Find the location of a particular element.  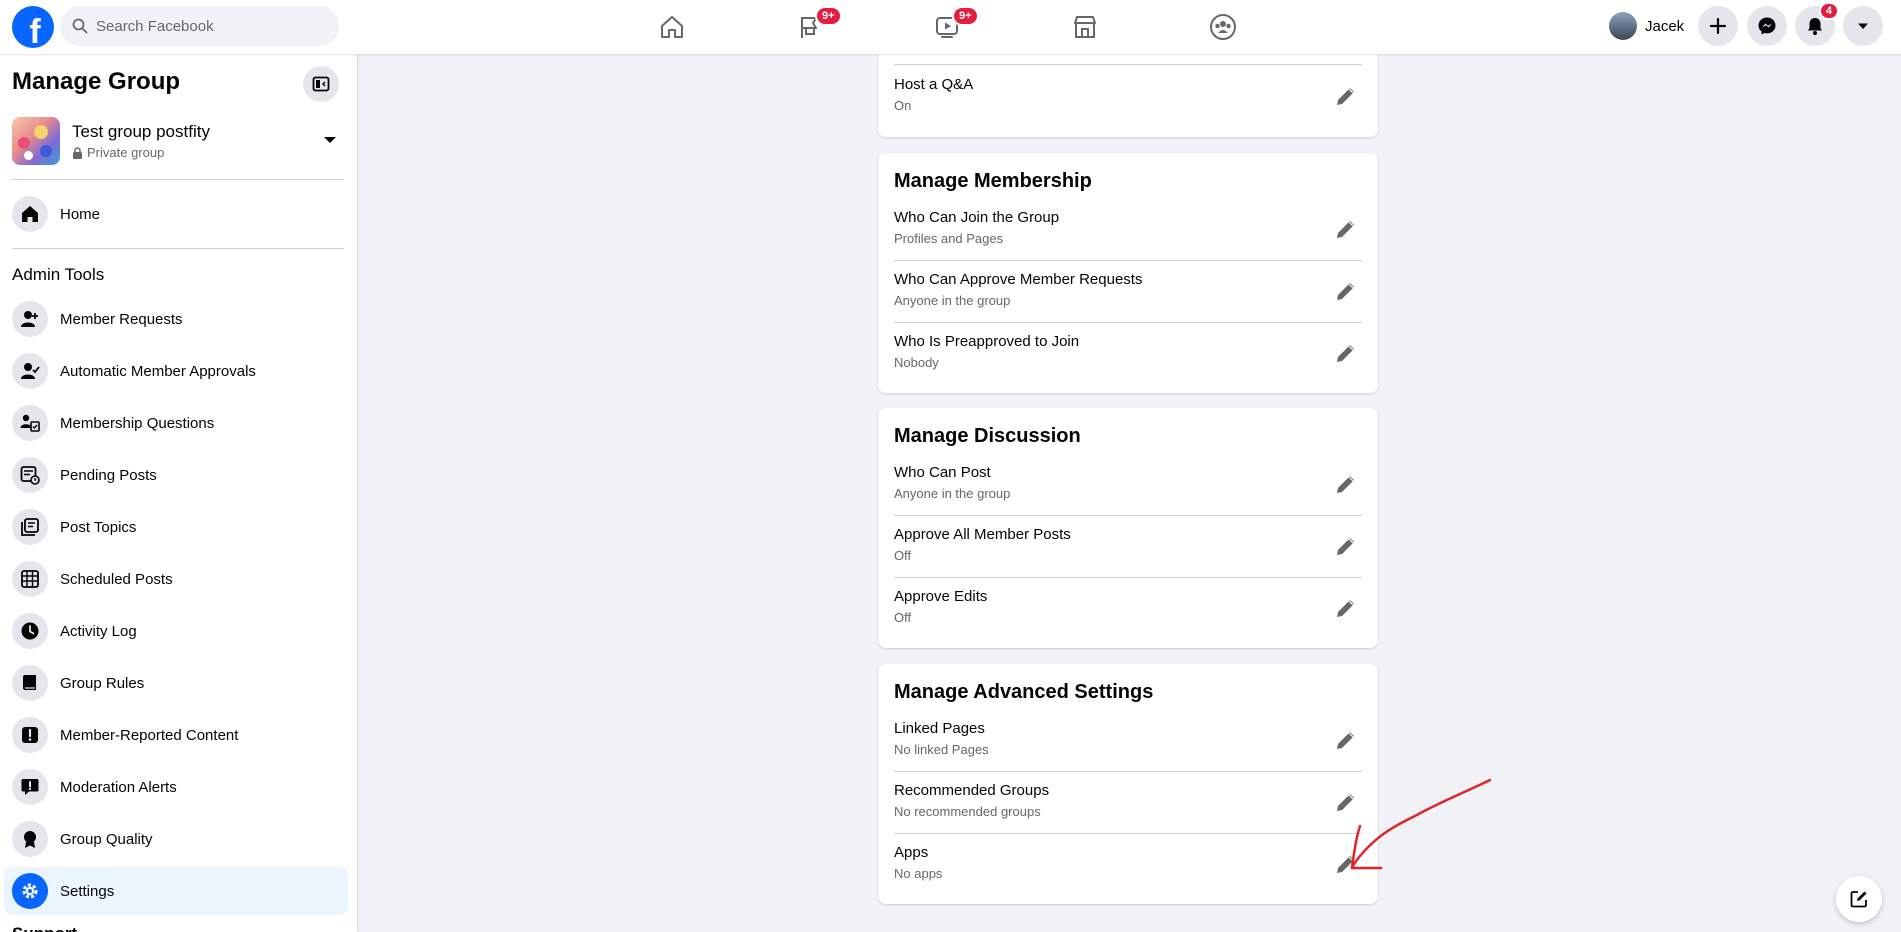

profile-chip: Jacek is located at coordinates (1648, 26).